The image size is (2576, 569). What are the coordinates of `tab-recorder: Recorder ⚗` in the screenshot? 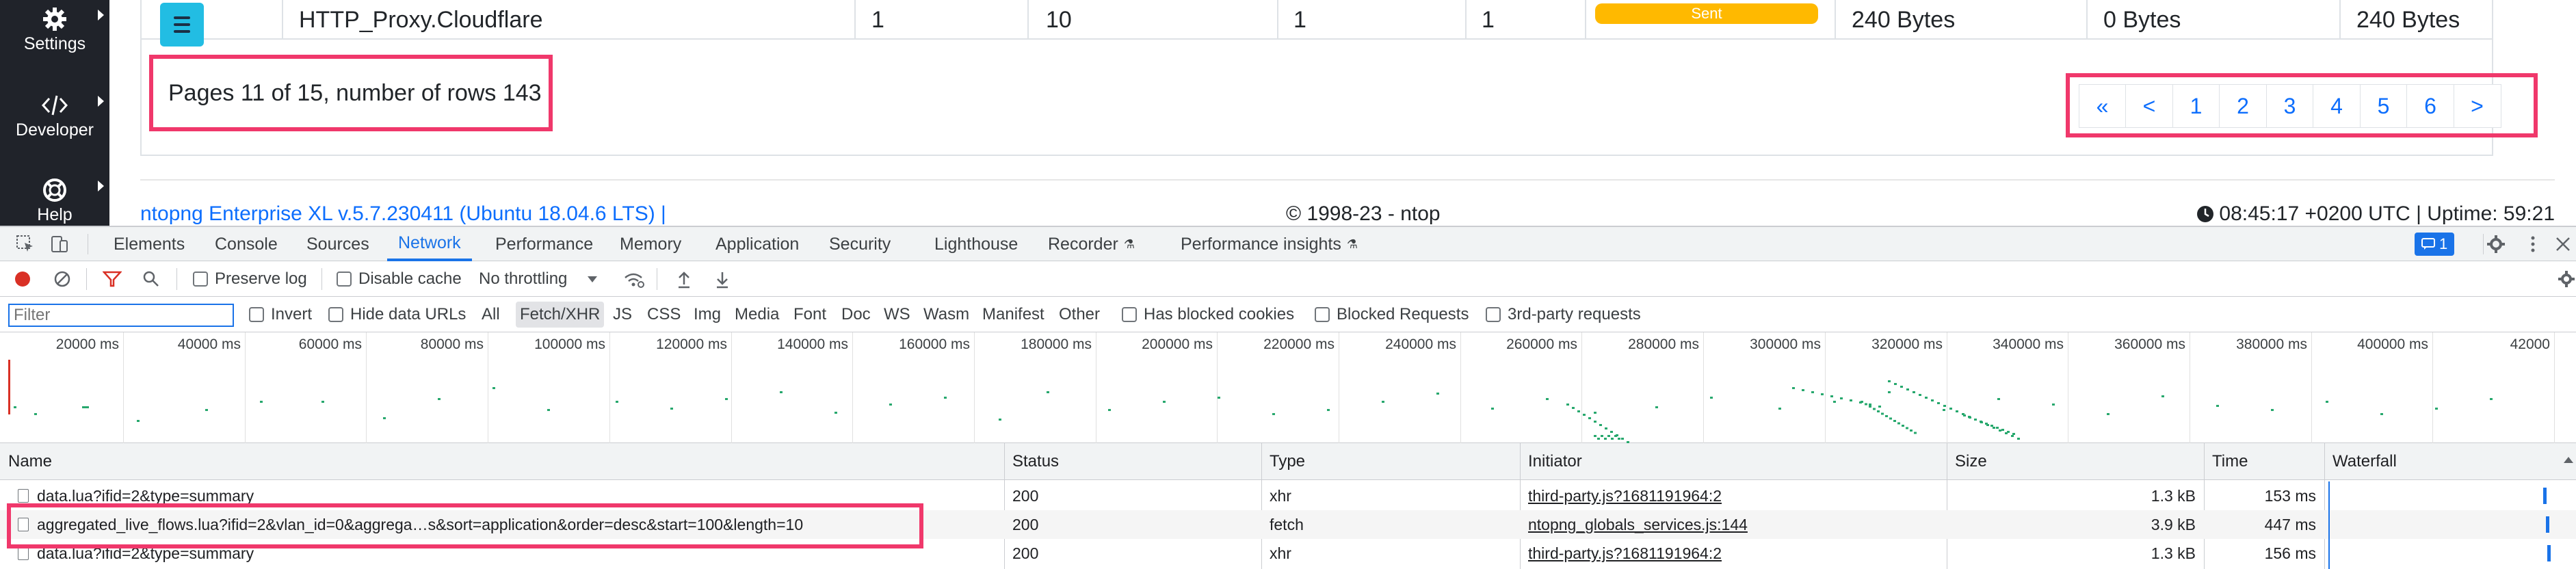 It's located at (1091, 244).